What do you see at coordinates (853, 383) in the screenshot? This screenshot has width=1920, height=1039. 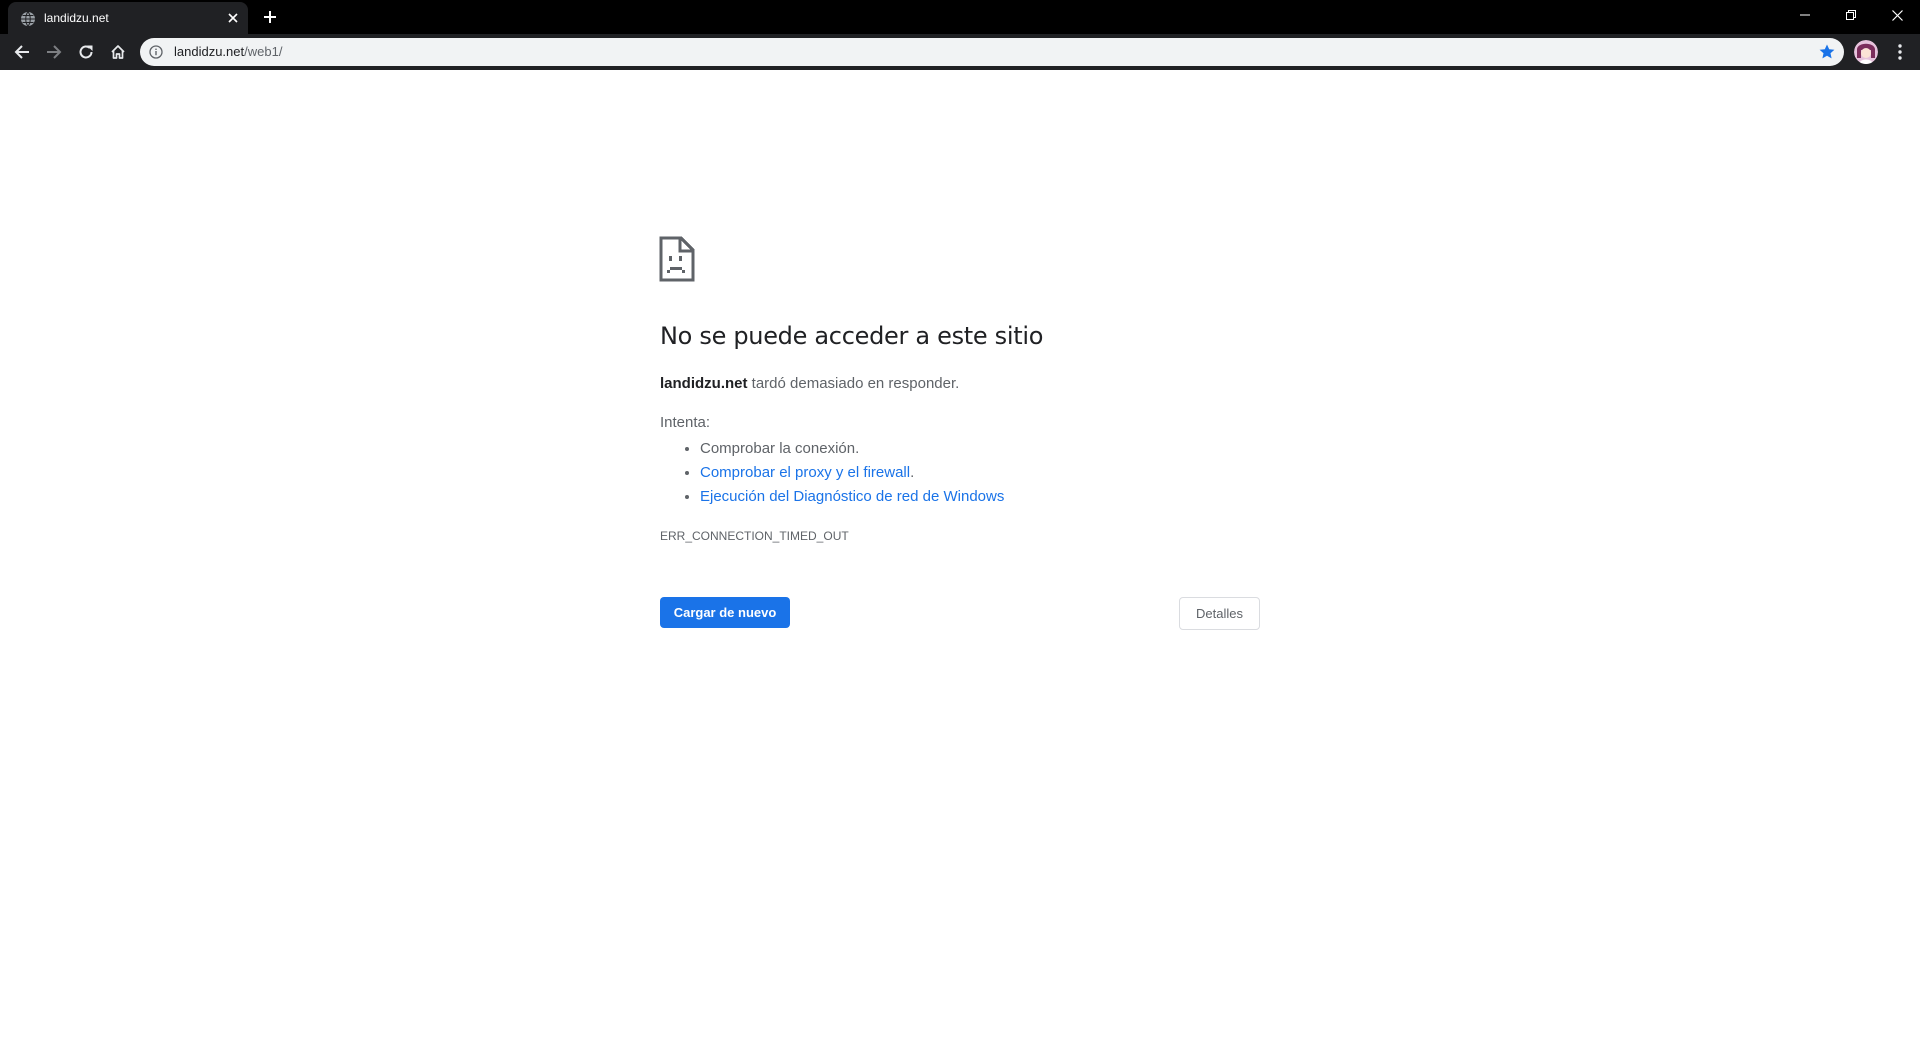 I see `error-description-text: tardó demasiado en responder.` at bounding box center [853, 383].